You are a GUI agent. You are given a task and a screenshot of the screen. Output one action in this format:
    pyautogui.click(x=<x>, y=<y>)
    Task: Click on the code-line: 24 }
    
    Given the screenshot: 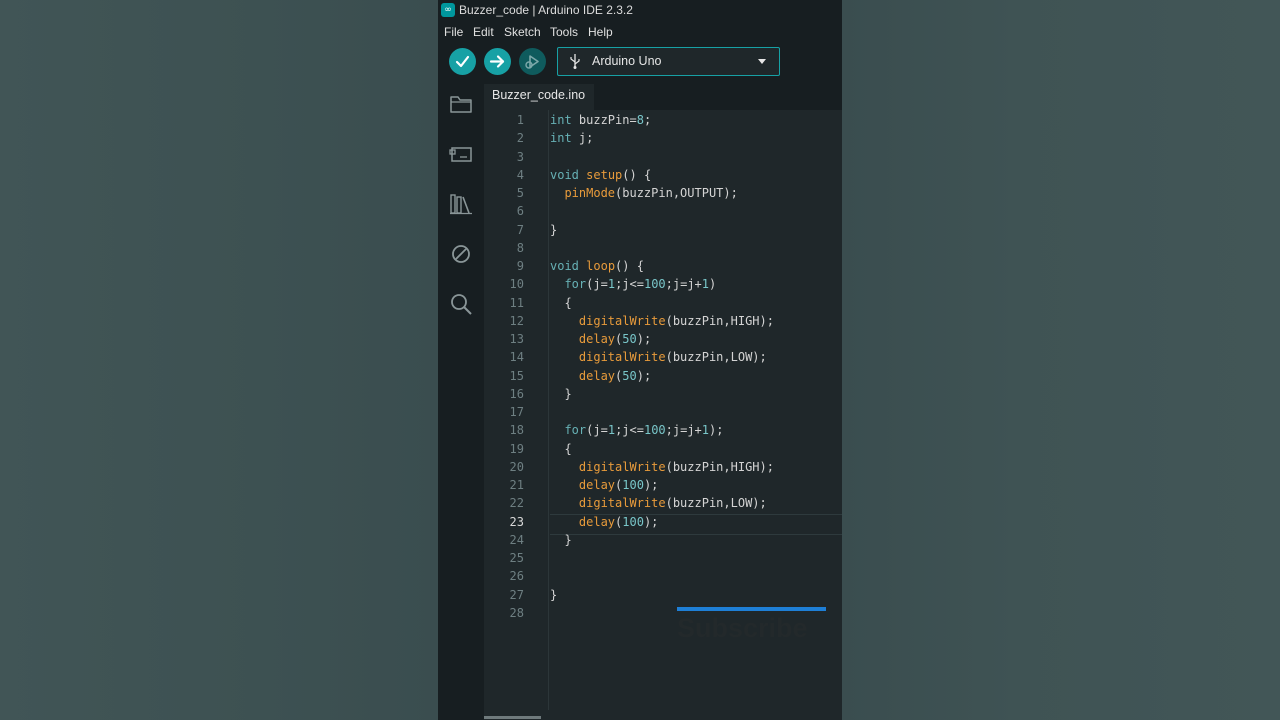 What is the action you would take?
    pyautogui.click(x=663, y=540)
    